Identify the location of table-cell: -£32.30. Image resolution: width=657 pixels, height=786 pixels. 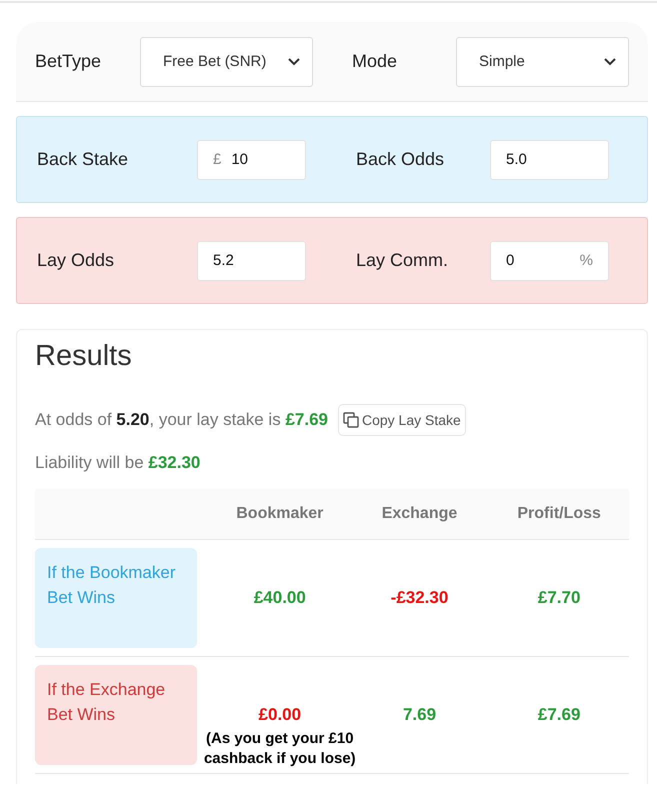
(419, 597).